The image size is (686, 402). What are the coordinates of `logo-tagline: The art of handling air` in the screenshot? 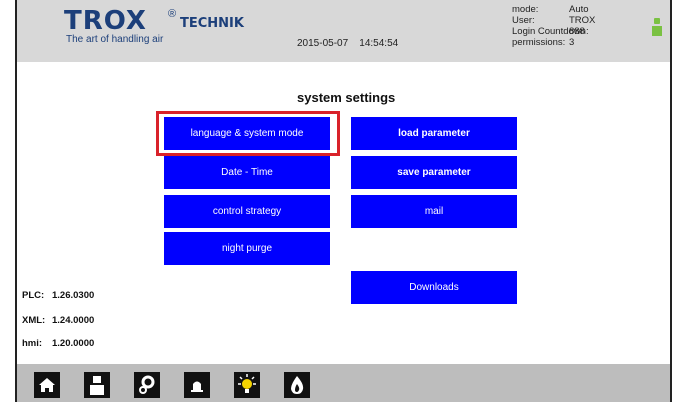 It's located at (115, 39).